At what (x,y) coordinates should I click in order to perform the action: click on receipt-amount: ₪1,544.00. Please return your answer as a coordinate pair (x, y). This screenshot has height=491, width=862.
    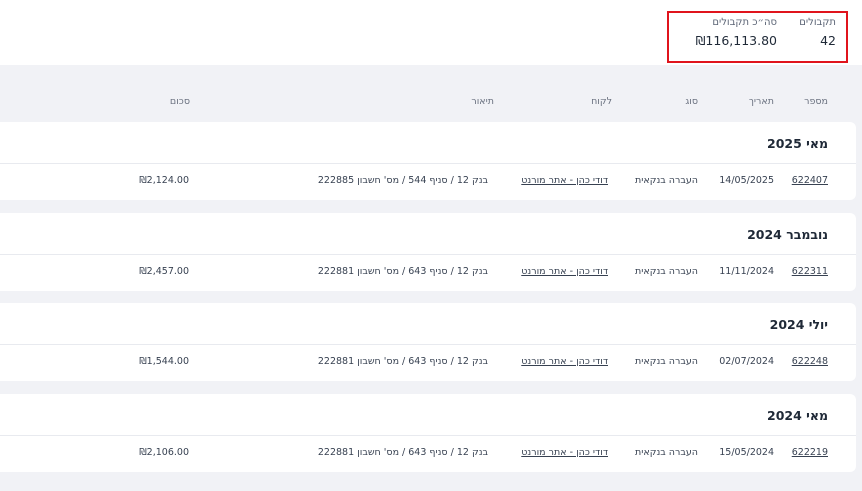
    Looking at the image, I should click on (164, 361).